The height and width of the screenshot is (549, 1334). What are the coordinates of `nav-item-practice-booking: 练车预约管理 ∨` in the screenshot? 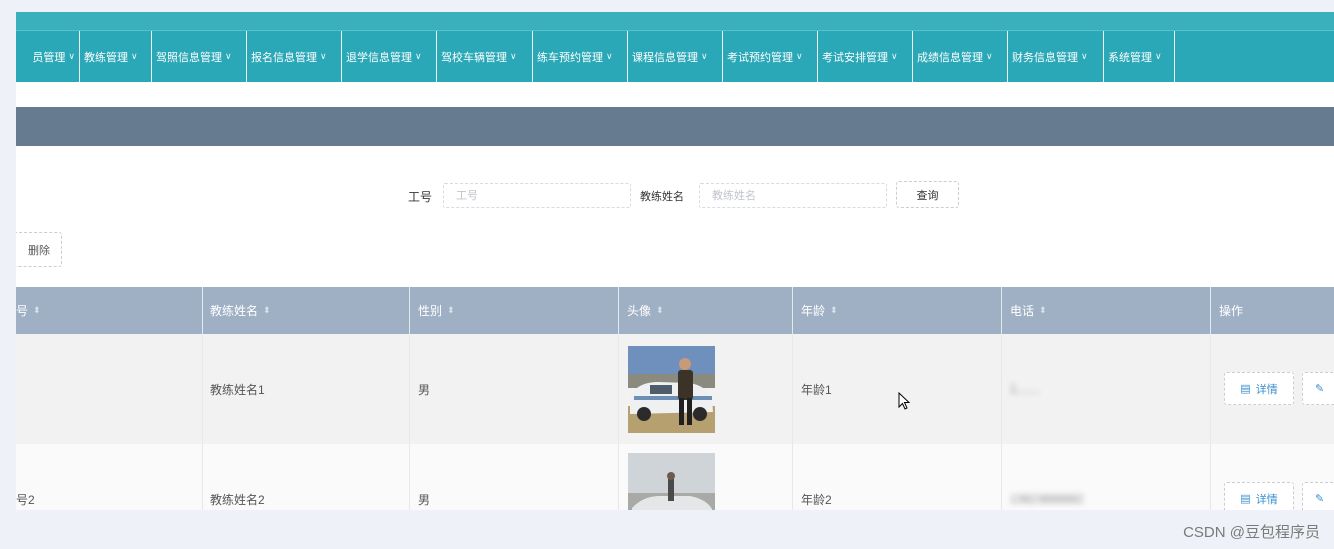 It's located at (580, 56).